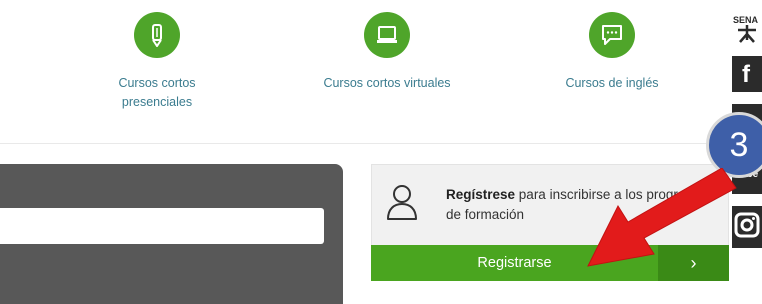 The height and width of the screenshot is (304, 762). Describe the element at coordinates (157, 93) in the screenshot. I see `course-label: Cursos cortos presenciales` at that location.